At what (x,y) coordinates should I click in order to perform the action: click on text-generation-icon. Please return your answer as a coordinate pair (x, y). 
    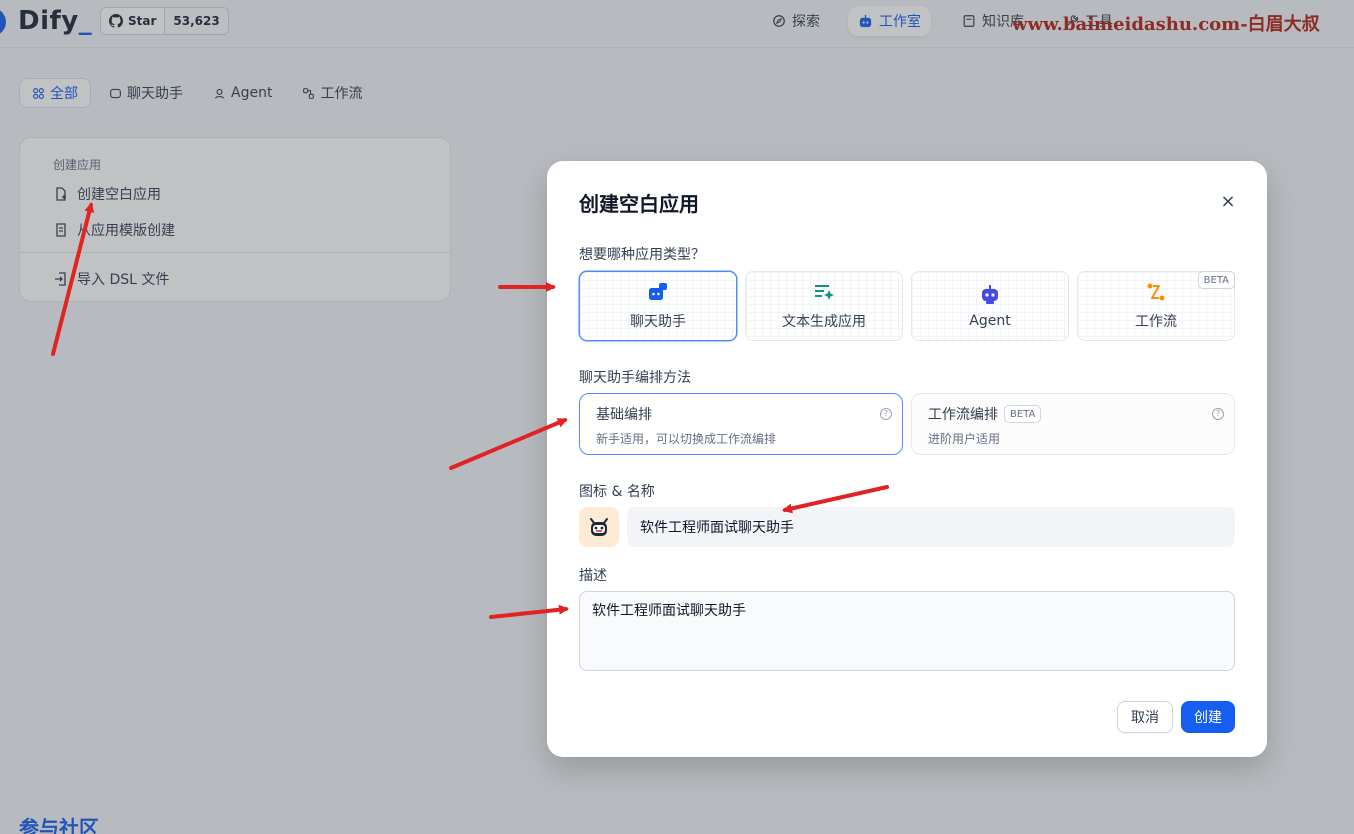
    Looking at the image, I should click on (824, 292).